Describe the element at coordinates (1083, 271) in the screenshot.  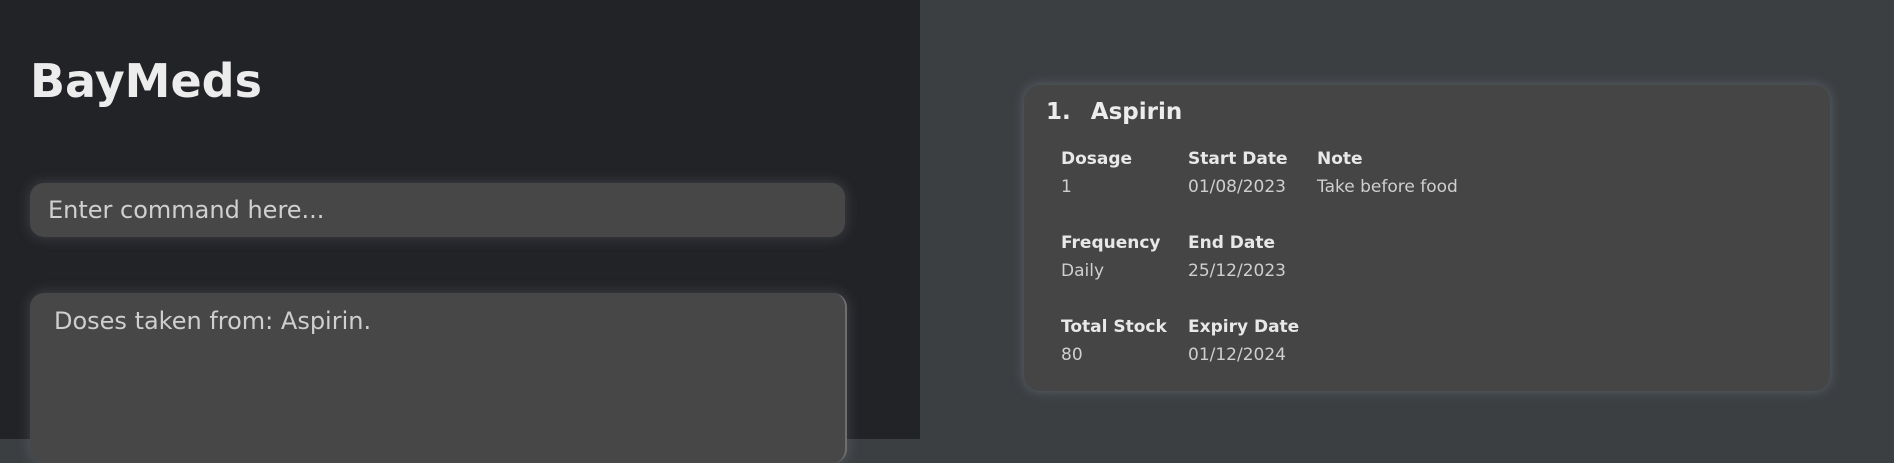
I see `field-value: Daily` at that location.